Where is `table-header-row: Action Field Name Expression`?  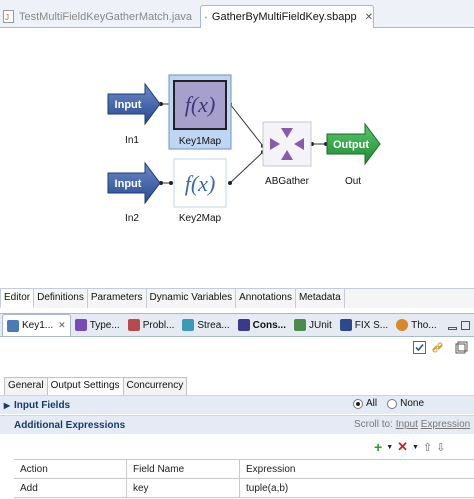
table-header-row: Action Field Name Expression is located at coordinates (244, 469).